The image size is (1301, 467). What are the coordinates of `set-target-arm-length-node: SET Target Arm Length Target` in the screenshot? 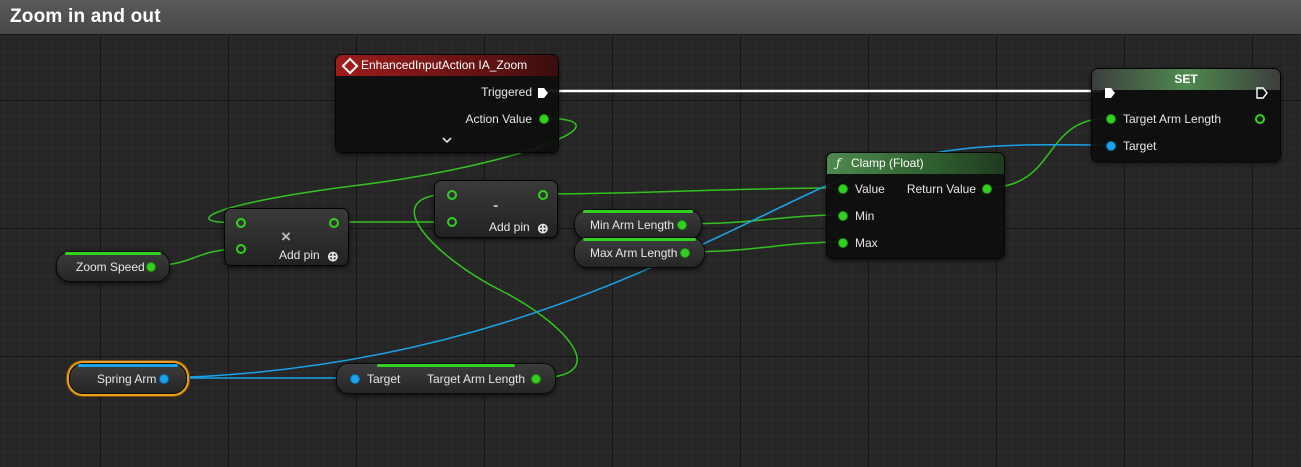 It's located at (1186, 115).